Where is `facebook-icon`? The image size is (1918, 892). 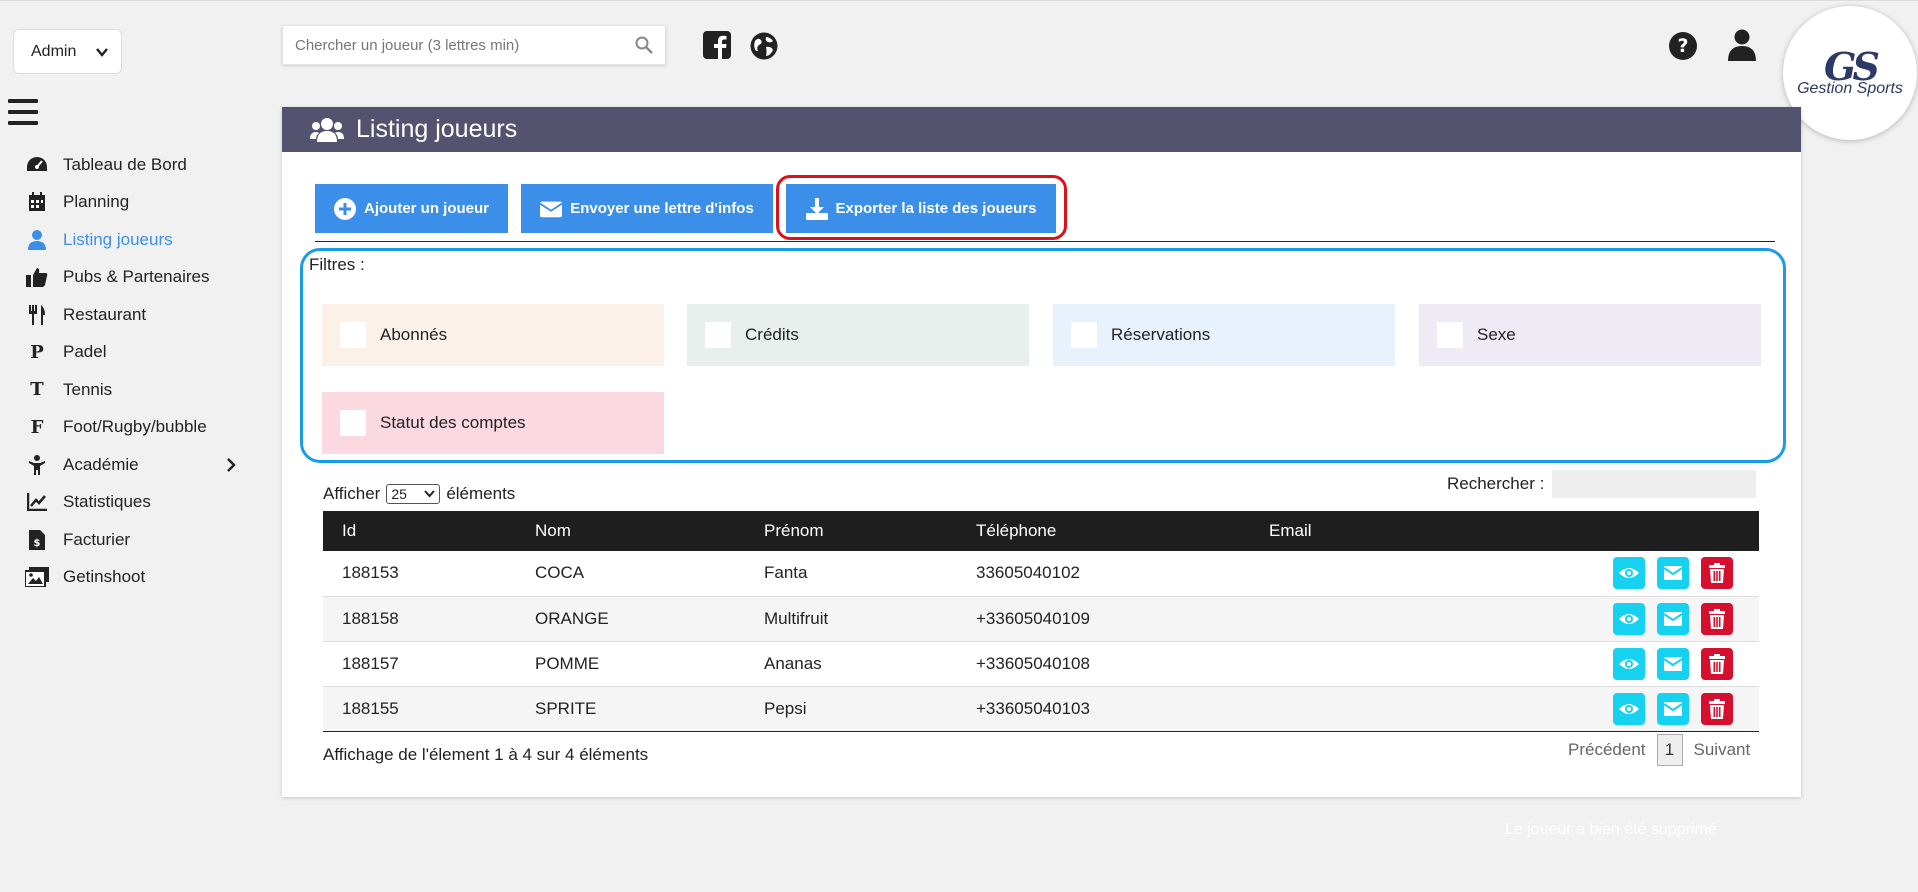 facebook-icon is located at coordinates (717, 45).